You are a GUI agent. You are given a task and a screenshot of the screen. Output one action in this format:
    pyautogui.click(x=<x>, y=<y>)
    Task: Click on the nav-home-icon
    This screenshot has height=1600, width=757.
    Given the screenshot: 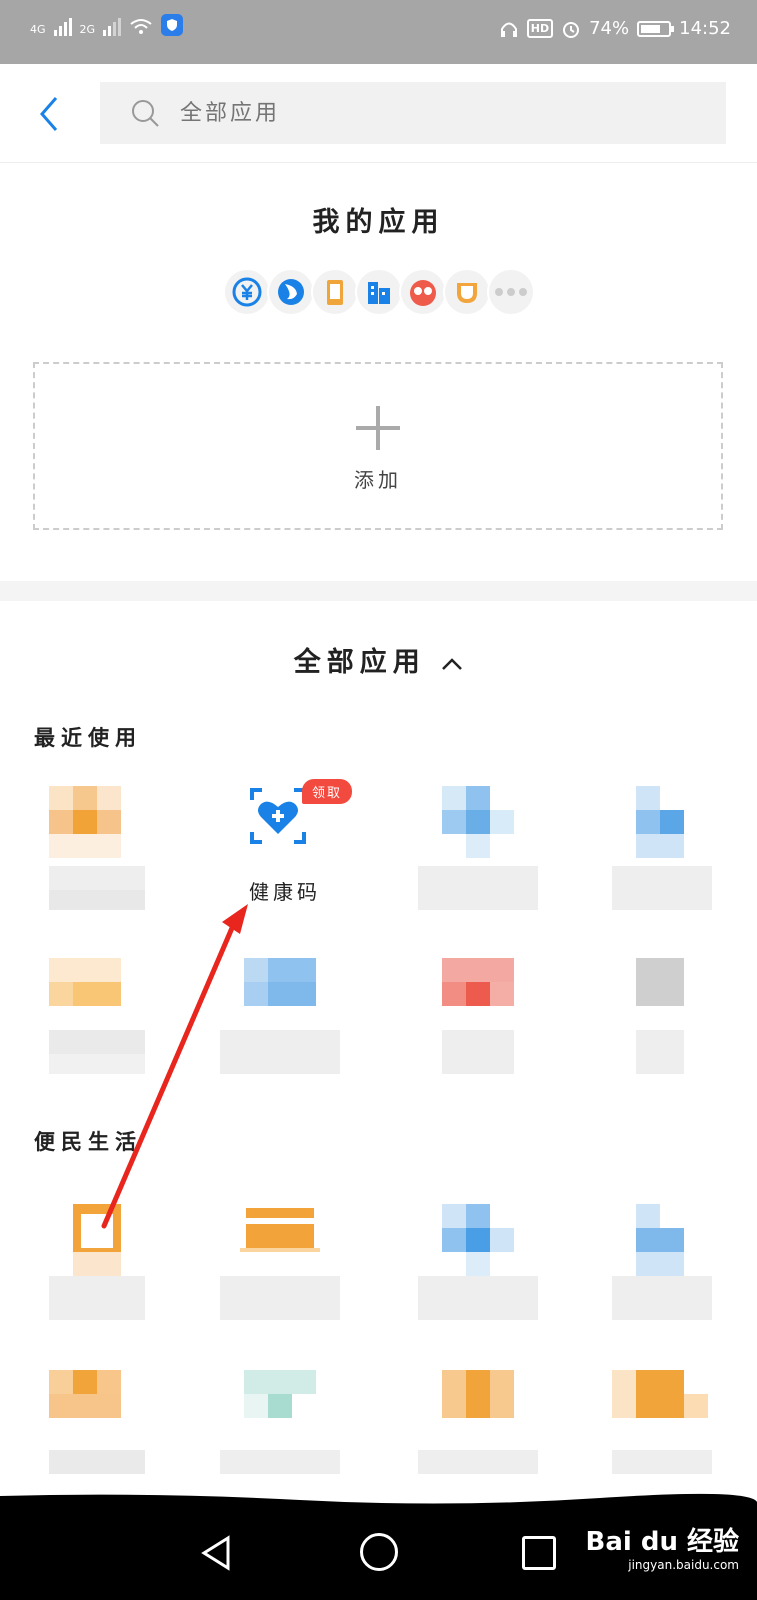 What is the action you would take?
    pyautogui.click(x=379, y=1552)
    